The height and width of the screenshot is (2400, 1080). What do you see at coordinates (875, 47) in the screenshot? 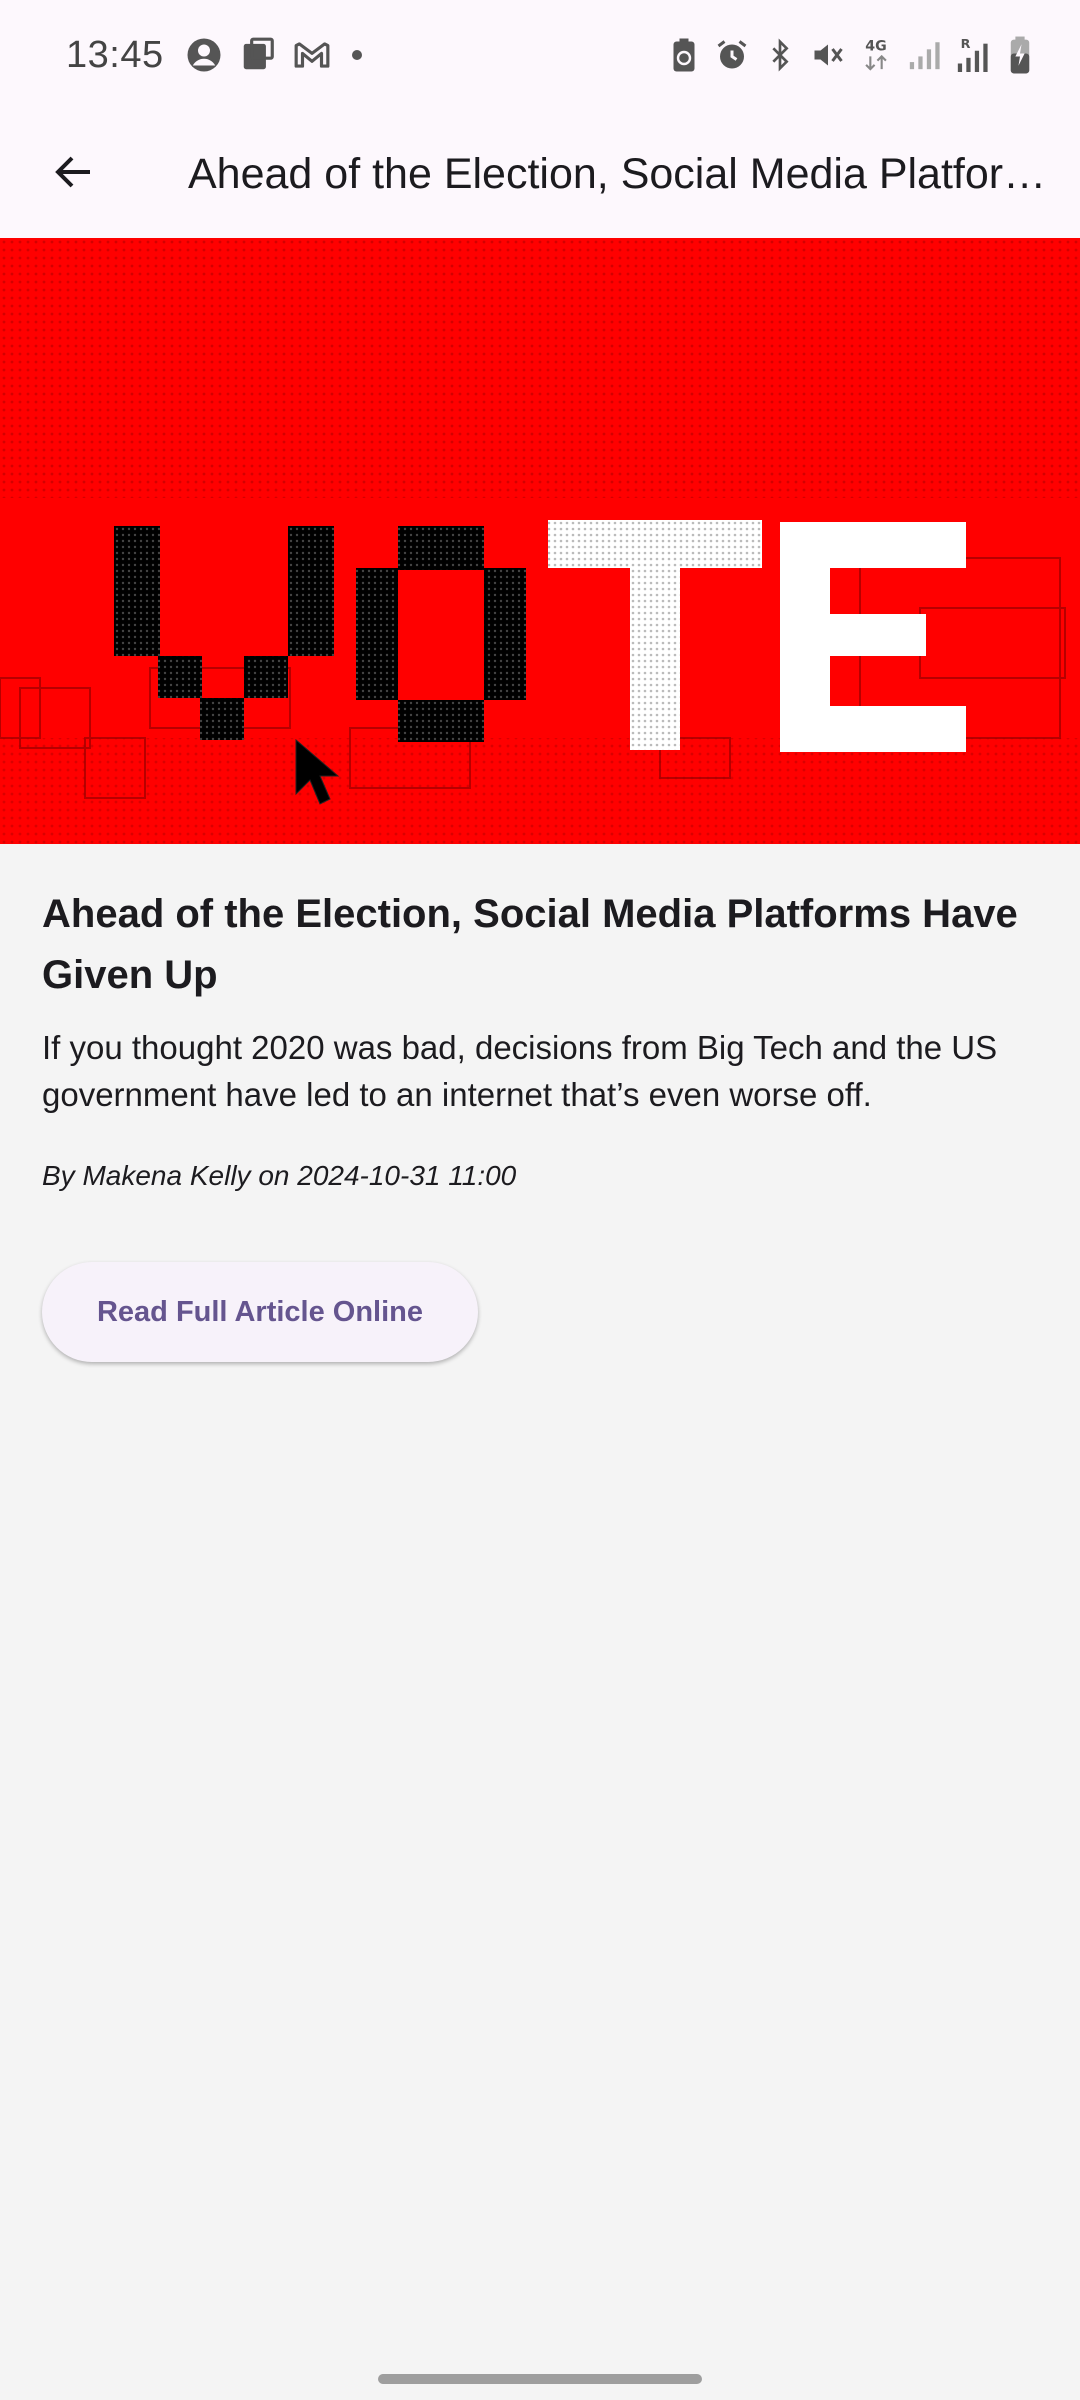
I see `svg-text: 4G` at bounding box center [875, 47].